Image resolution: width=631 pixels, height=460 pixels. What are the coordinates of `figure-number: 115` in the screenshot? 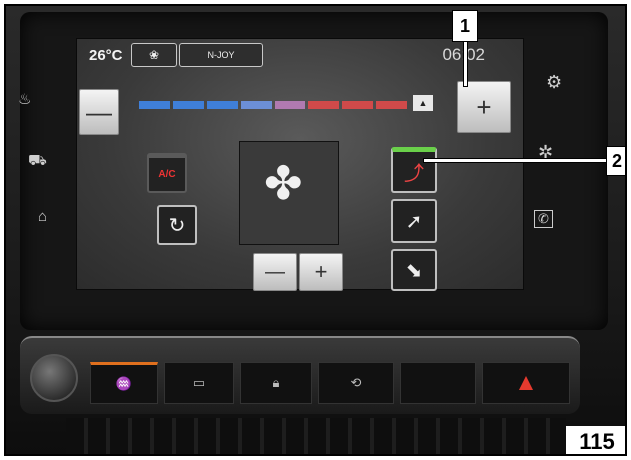 It's located at (595, 440).